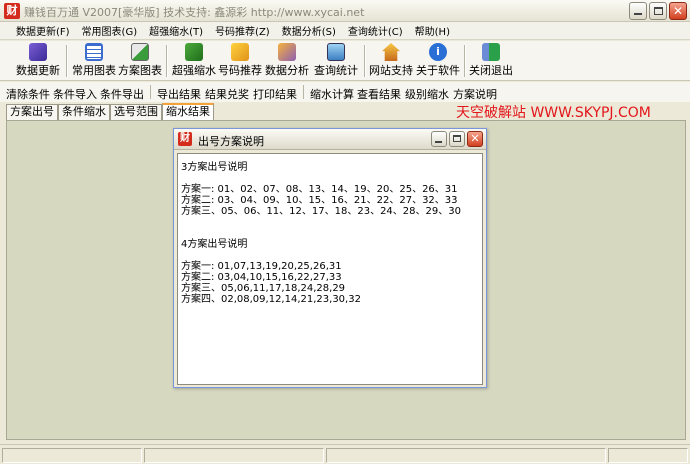 The image size is (690, 464). Describe the element at coordinates (432, 30) in the screenshot. I see `menu-help: 帮助(H)` at that location.